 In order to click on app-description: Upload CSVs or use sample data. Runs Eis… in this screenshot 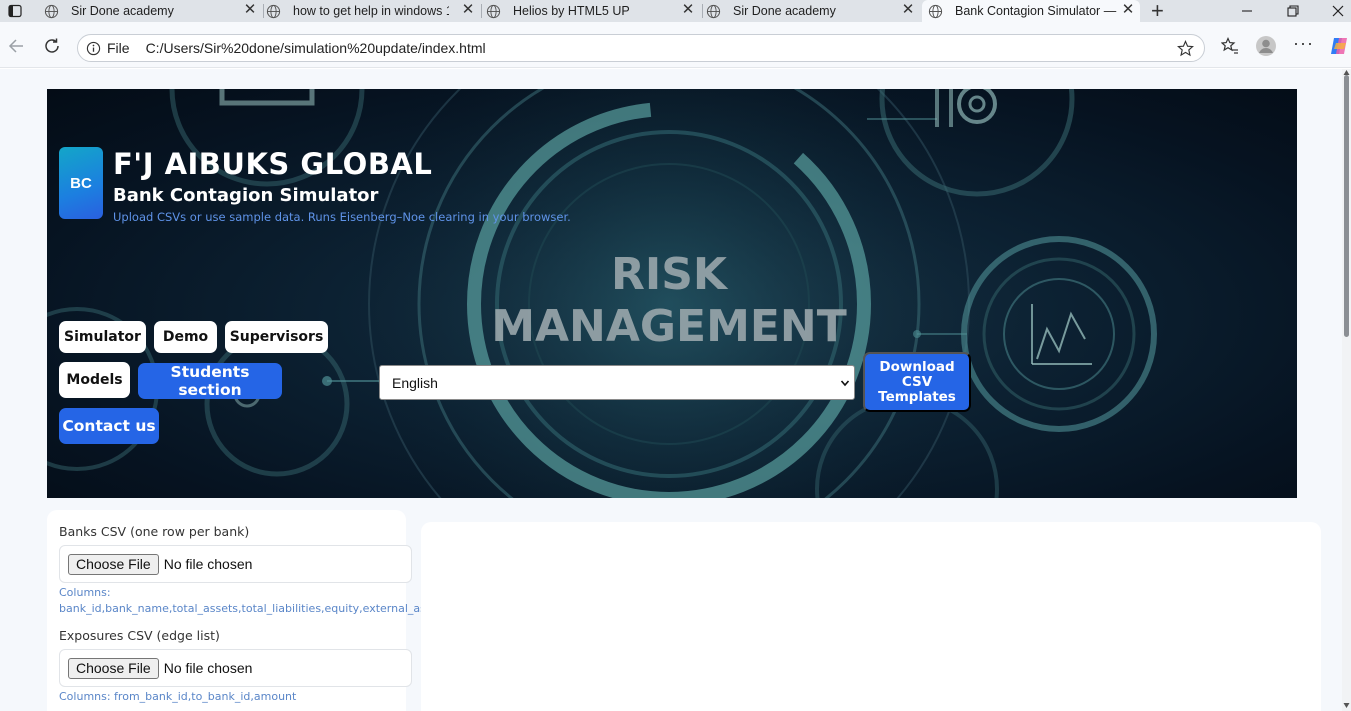, I will do `click(342, 217)`.